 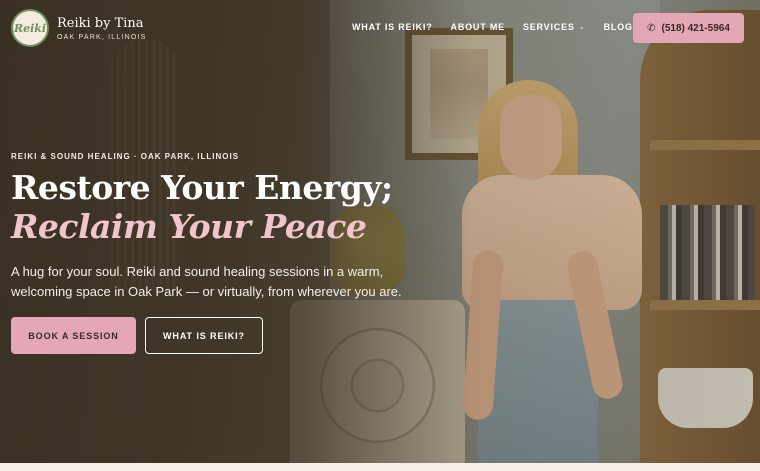 What do you see at coordinates (380, 467) in the screenshot?
I see `section-divider` at bounding box center [380, 467].